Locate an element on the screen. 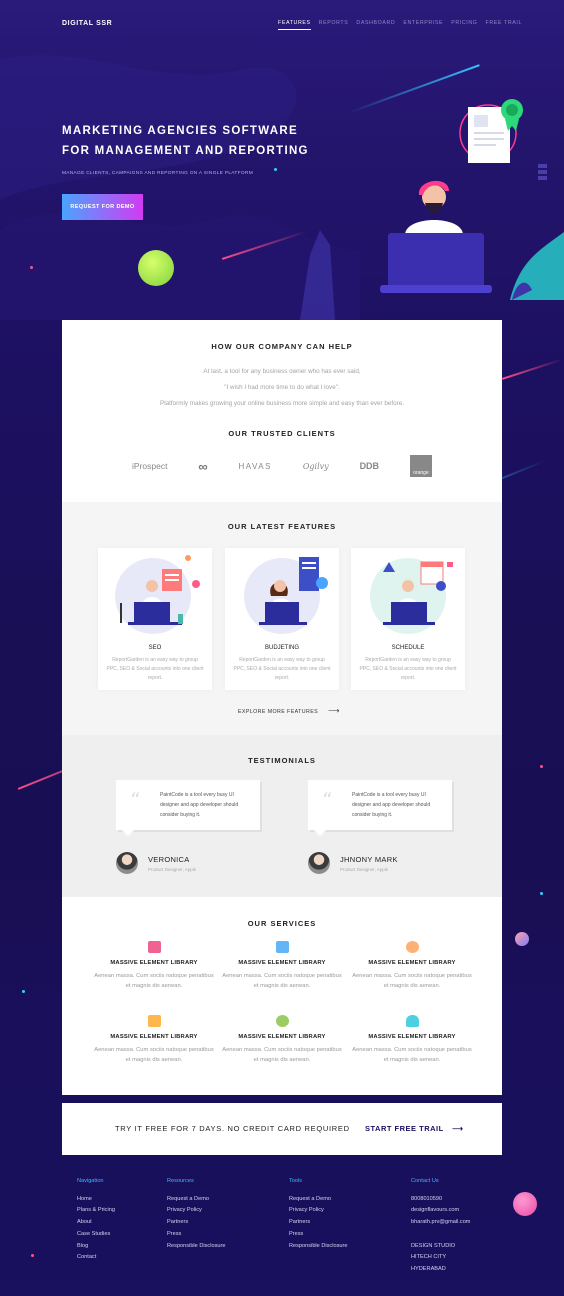 Image resolution: width=564 pixels, height=1296 pixels. testimonial-name: JHNONY MARK is located at coordinates (369, 859).